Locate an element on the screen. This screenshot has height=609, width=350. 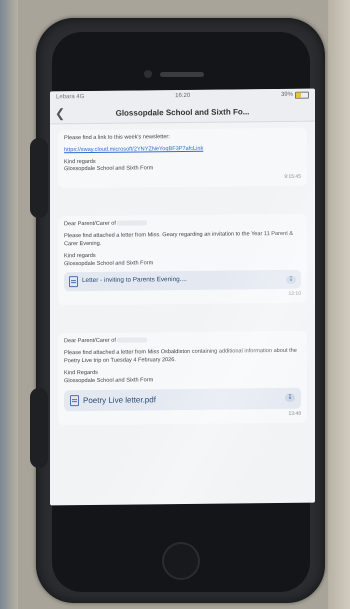
battery-percent: 39% is located at coordinates (286, 94).